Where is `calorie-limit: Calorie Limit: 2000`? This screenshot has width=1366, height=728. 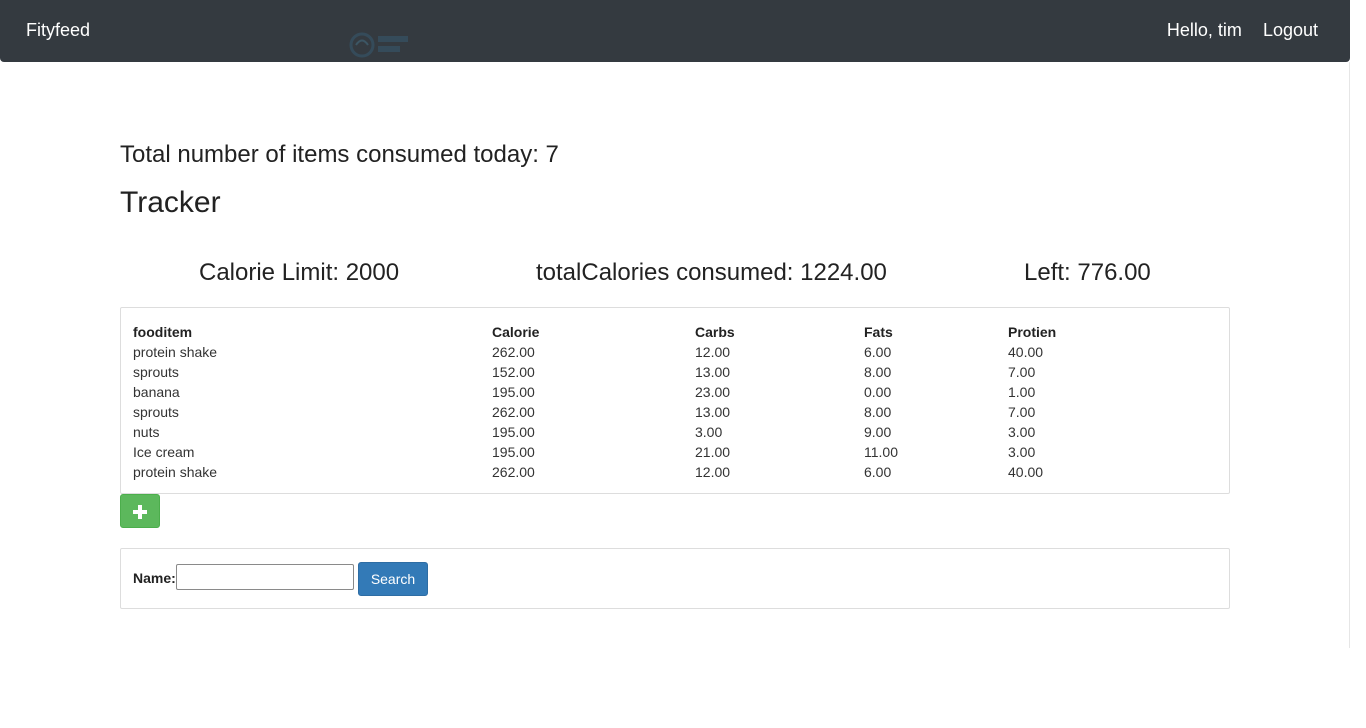 calorie-limit: Calorie Limit: 2000 is located at coordinates (299, 272).